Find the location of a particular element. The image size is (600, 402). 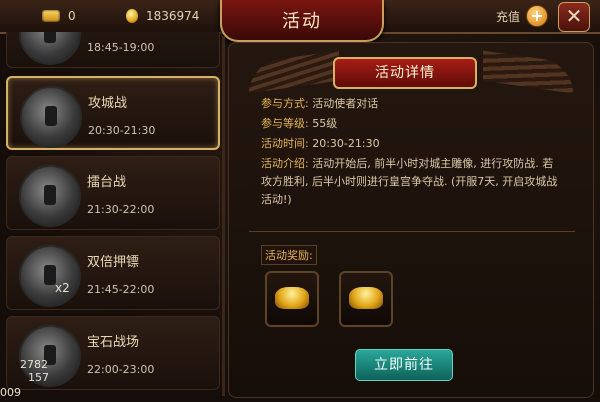

gold-resource: 1836974 is located at coordinates (162, 16).